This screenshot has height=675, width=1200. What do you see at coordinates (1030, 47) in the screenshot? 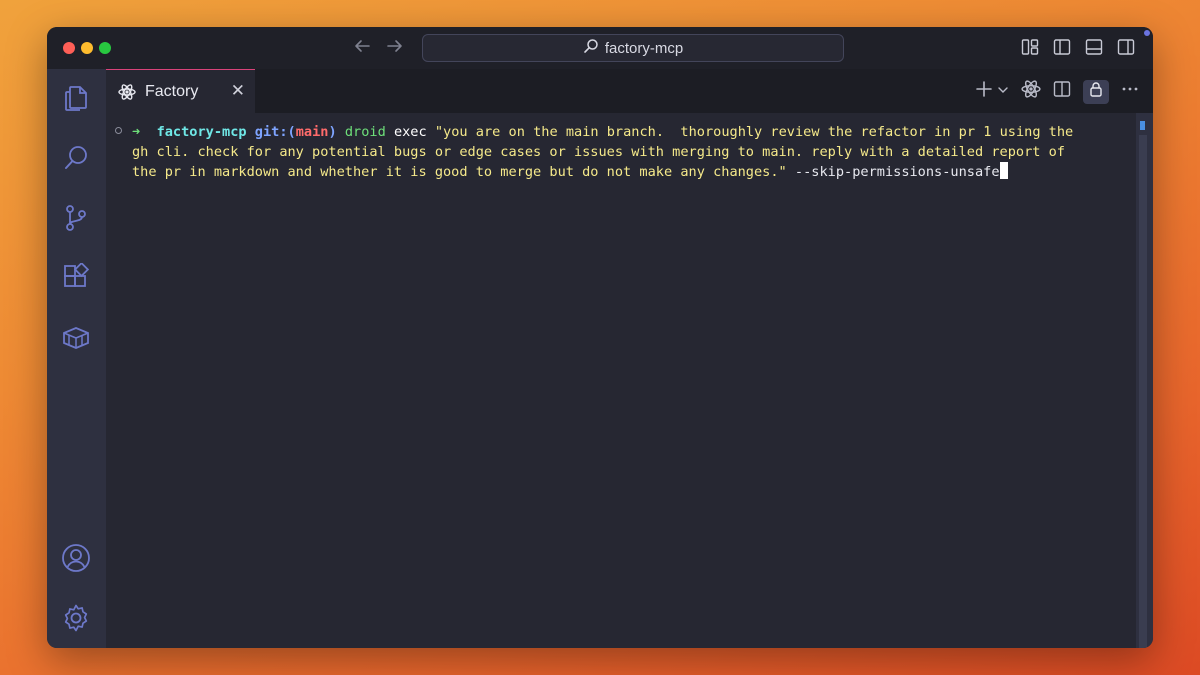
I see `customize-layout-icon` at bounding box center [1030, 47].